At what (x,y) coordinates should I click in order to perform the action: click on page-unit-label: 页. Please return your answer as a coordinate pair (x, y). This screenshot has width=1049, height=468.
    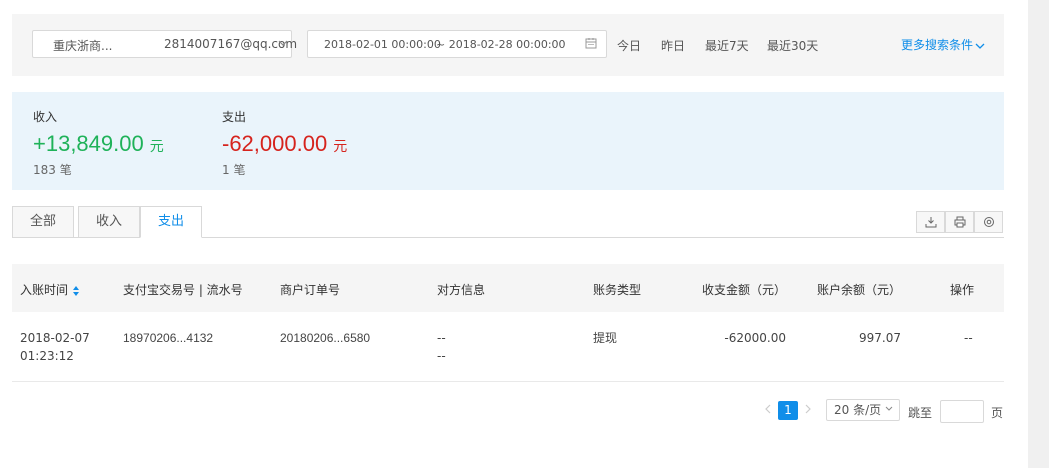
    Looking at the image, I should click on (997, 413).